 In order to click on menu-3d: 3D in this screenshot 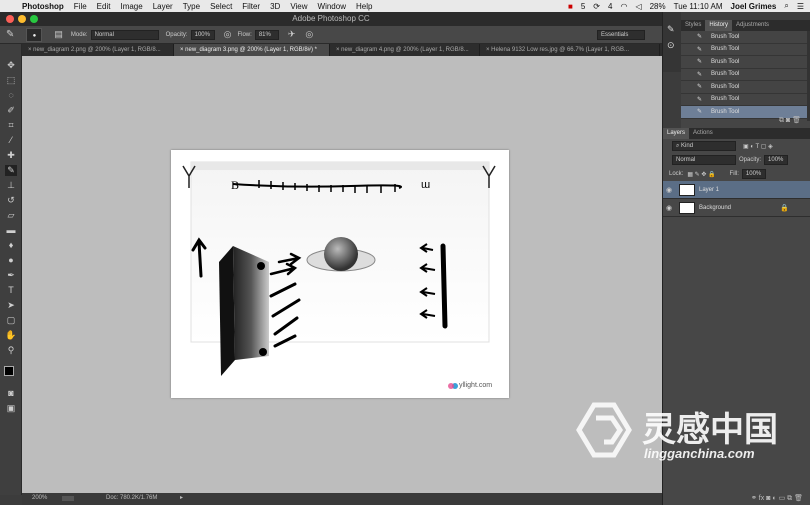, I will do `click(275, 6)`.